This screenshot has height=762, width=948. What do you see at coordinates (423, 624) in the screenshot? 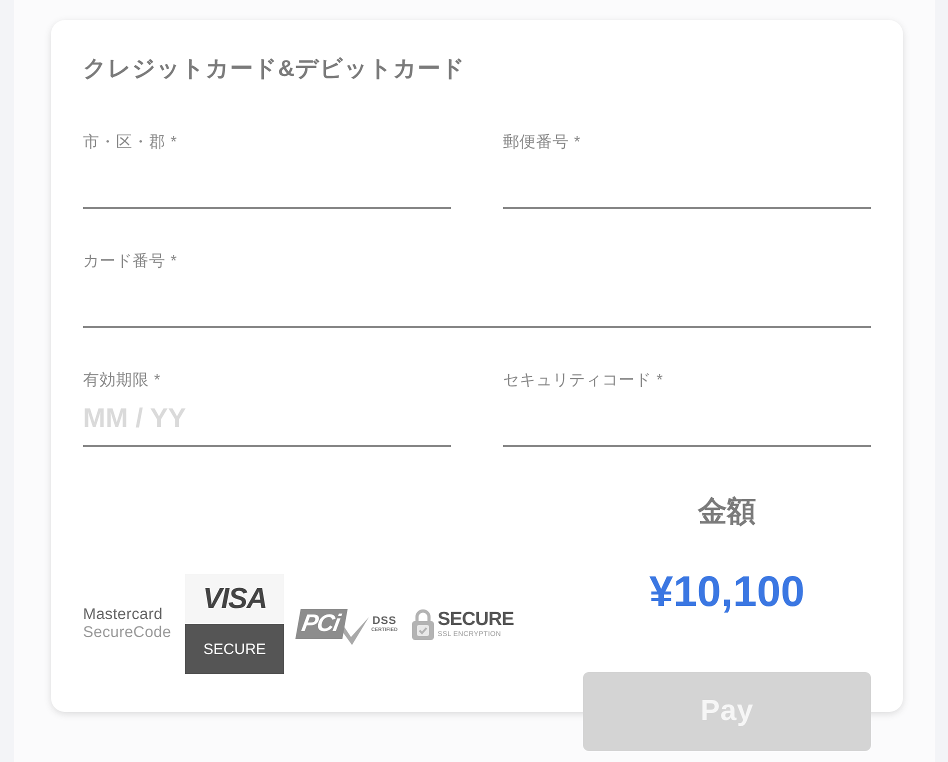
I see `padlock-icon` at bounding box center [423, 624].